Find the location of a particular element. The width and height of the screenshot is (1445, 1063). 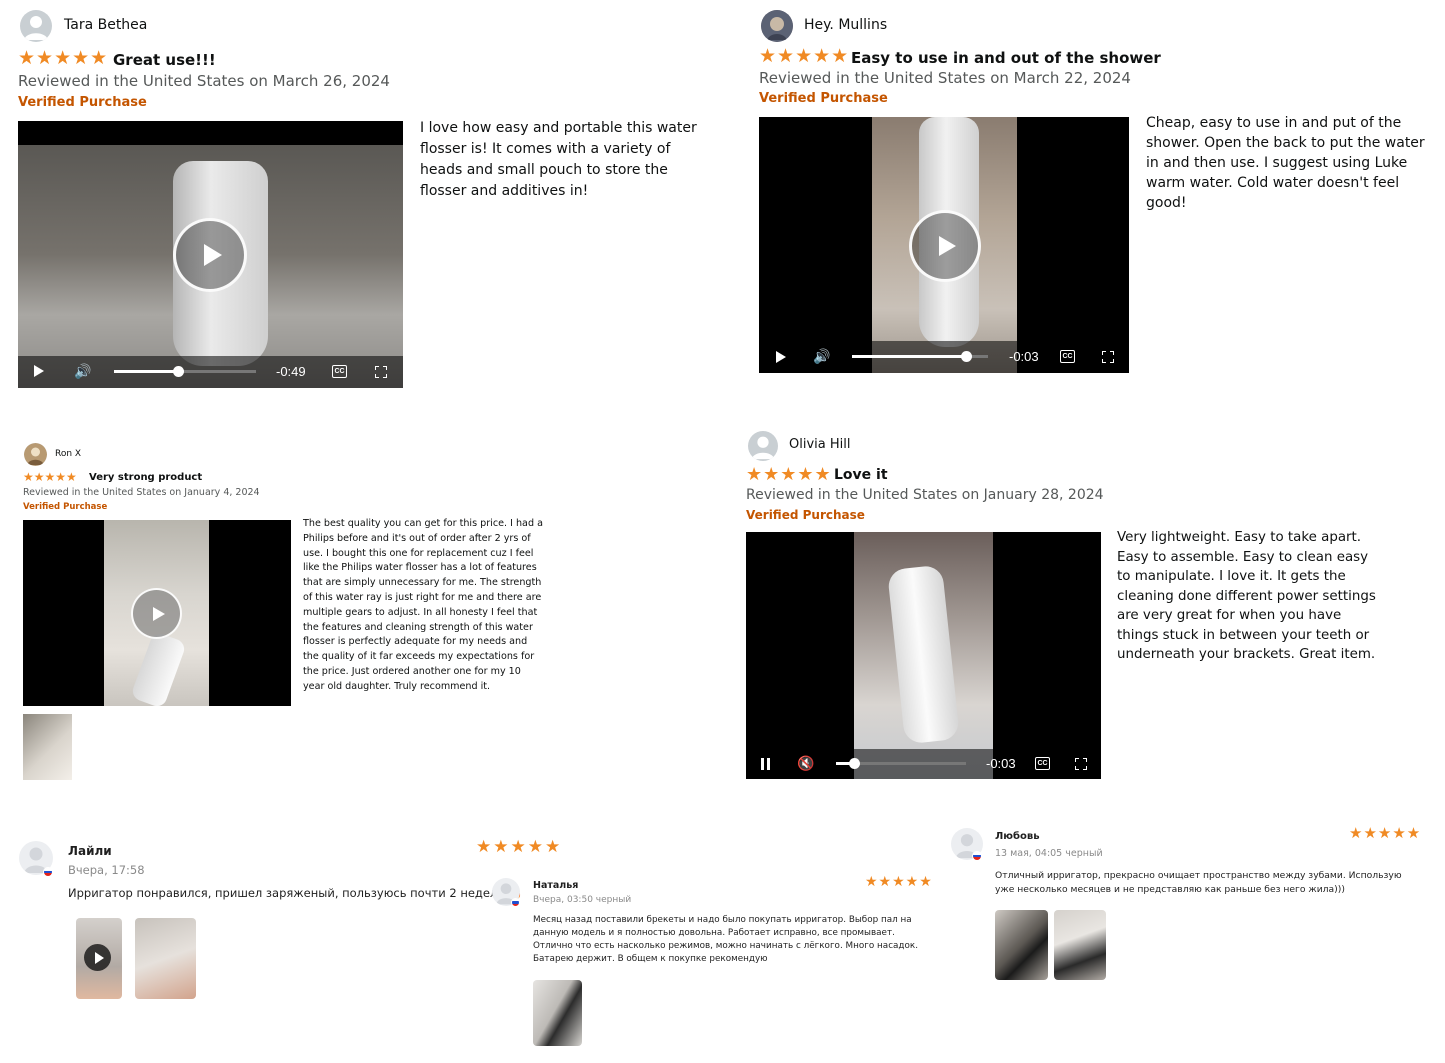

review-title: Love it is located at coordinates (861, 475).